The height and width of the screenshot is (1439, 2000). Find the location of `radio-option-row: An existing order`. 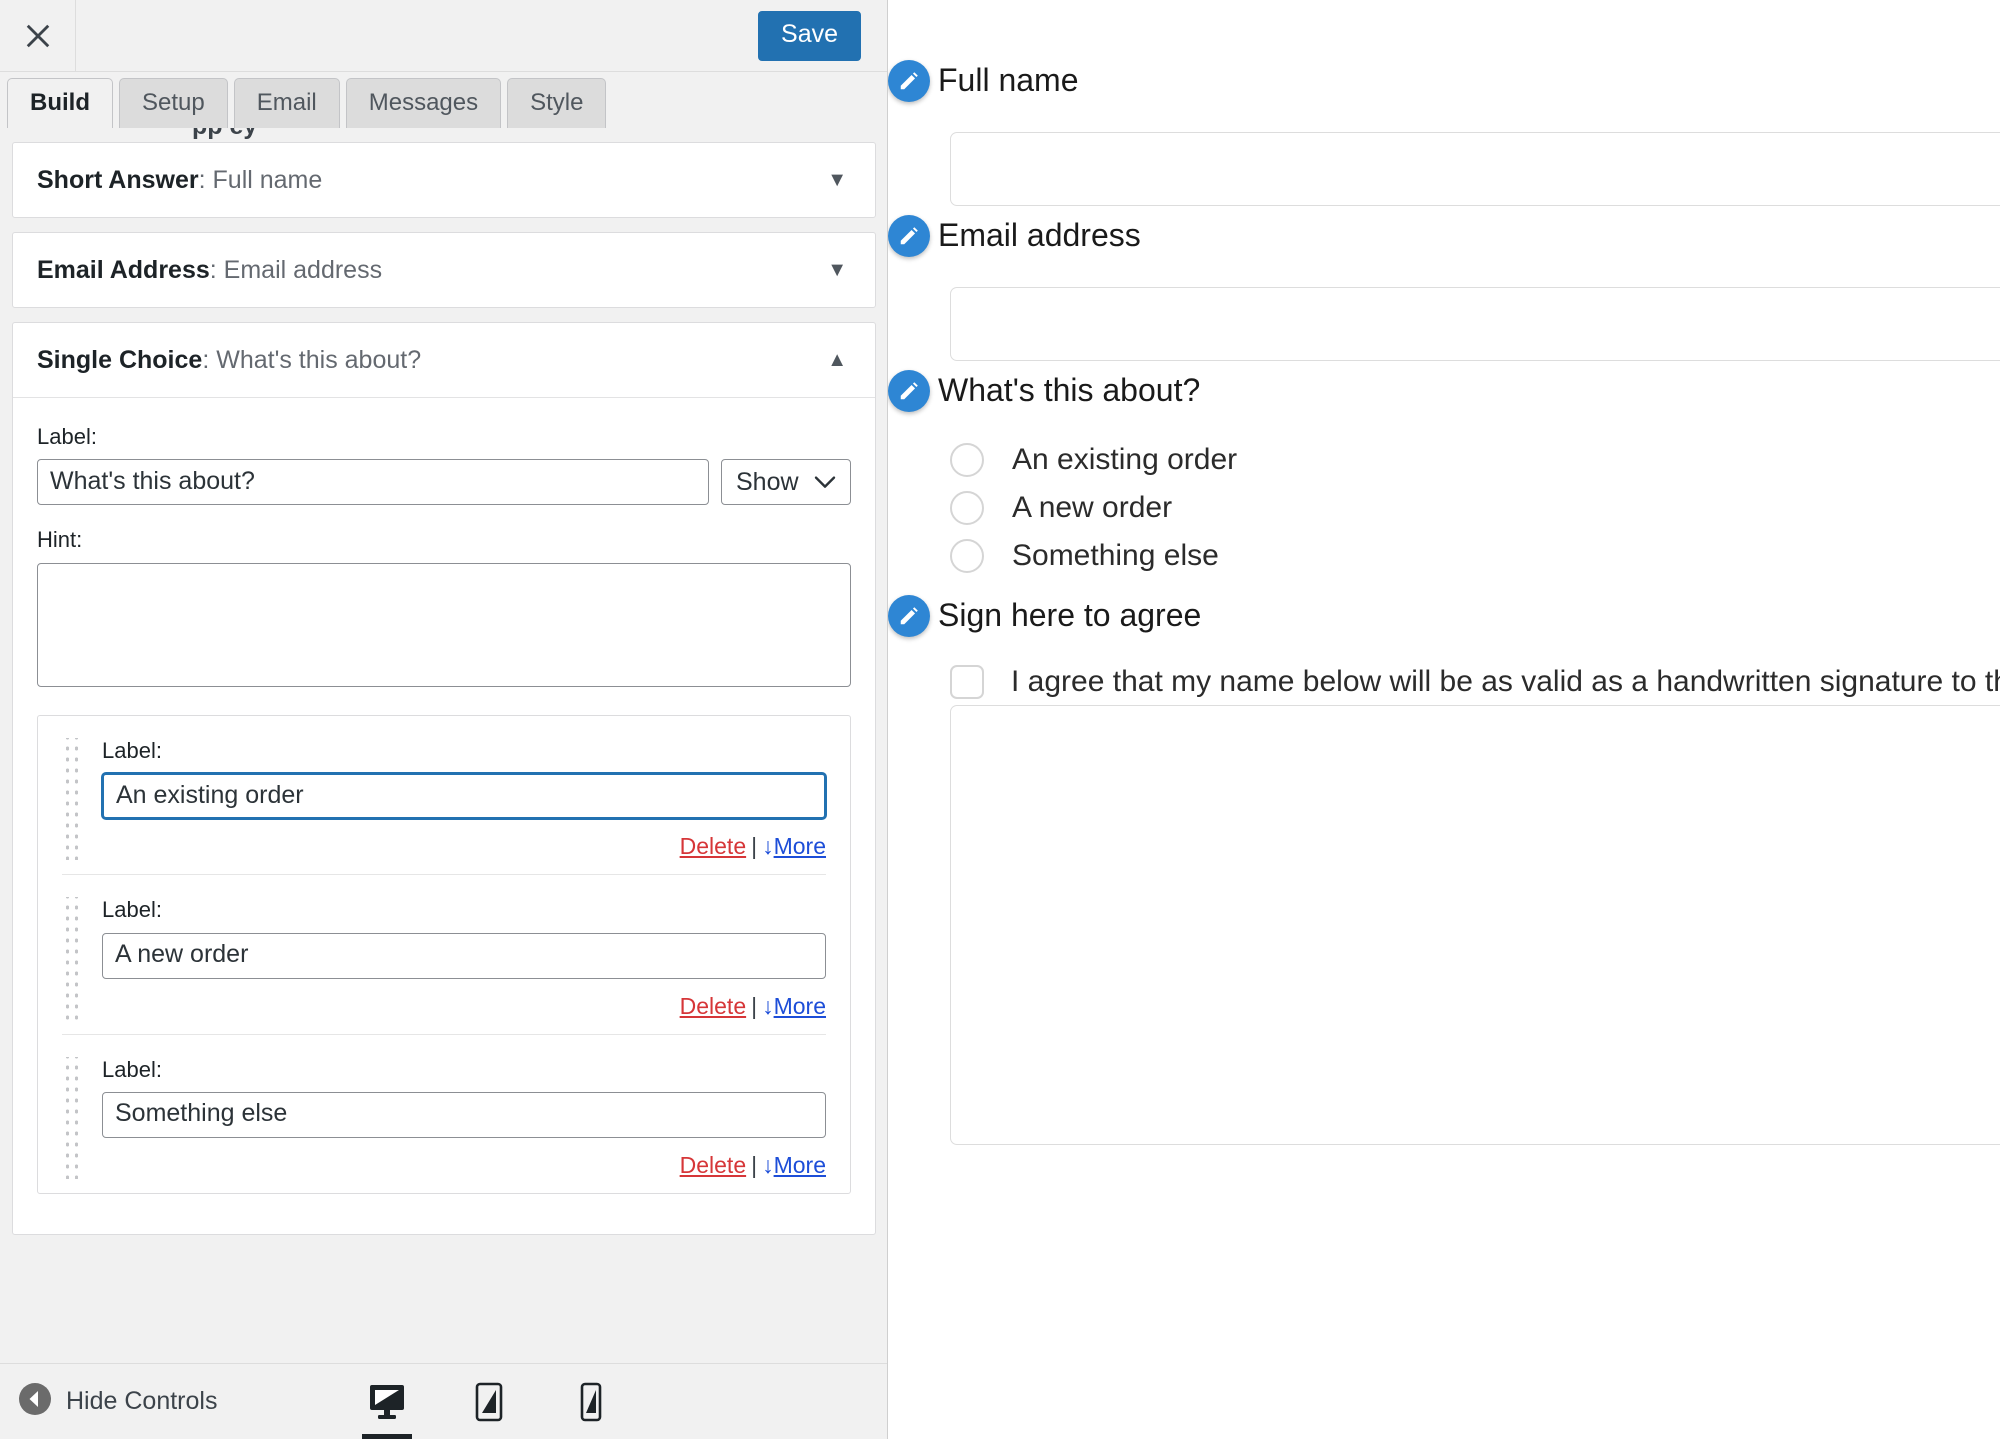

radio-option-row: An existing order is located at coordinates (1093, 460).